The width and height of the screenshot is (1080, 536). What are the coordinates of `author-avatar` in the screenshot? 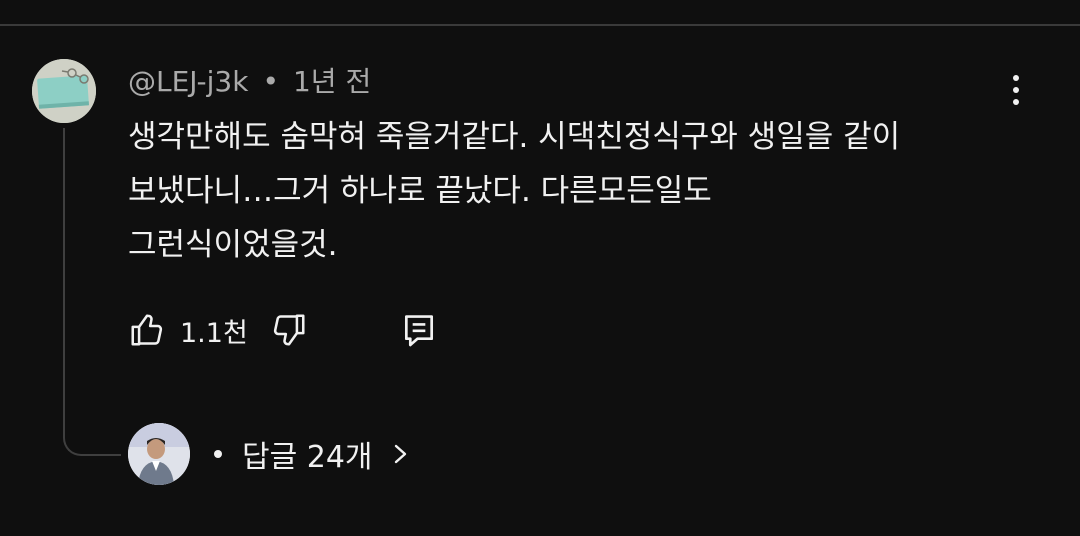 It's located at (64, 91).